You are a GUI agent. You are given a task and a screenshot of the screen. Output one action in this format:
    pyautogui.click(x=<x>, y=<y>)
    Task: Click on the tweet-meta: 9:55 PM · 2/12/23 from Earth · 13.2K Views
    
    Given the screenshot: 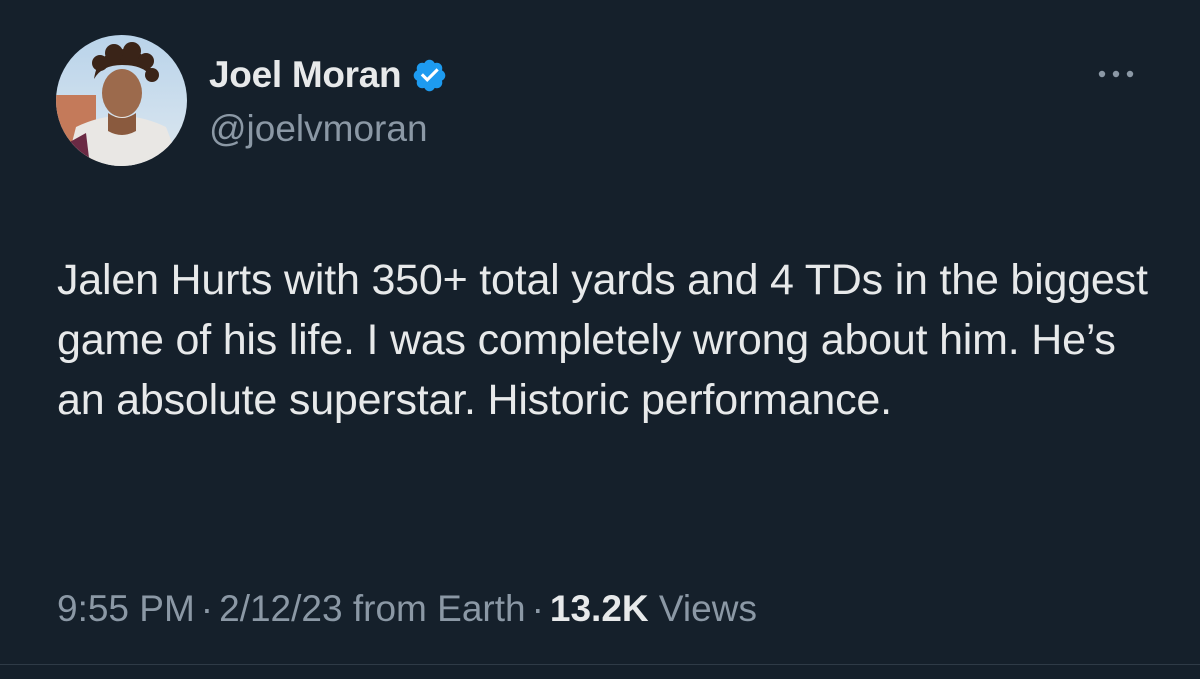 What is the action you would take?
    pyautogui.click(x=407, y=609)
    